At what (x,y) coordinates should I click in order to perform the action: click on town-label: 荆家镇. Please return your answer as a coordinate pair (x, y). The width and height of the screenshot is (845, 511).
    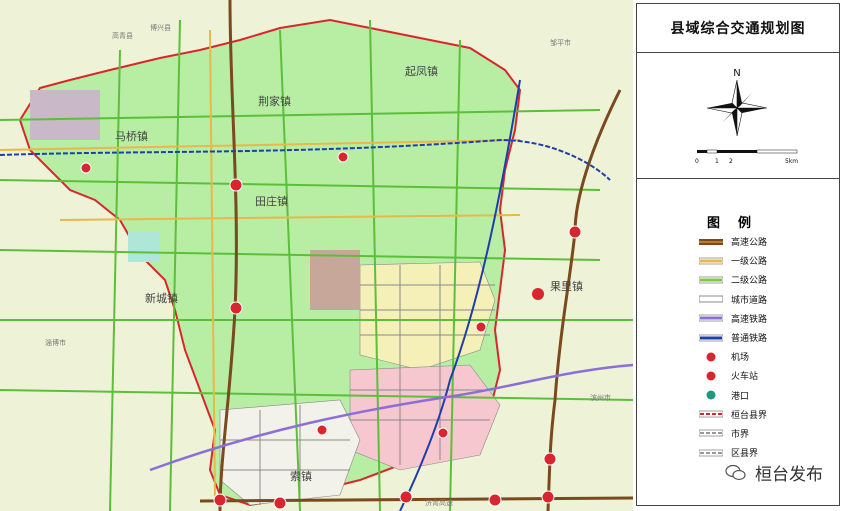
    Looking at the image, I should click on (274, 101).